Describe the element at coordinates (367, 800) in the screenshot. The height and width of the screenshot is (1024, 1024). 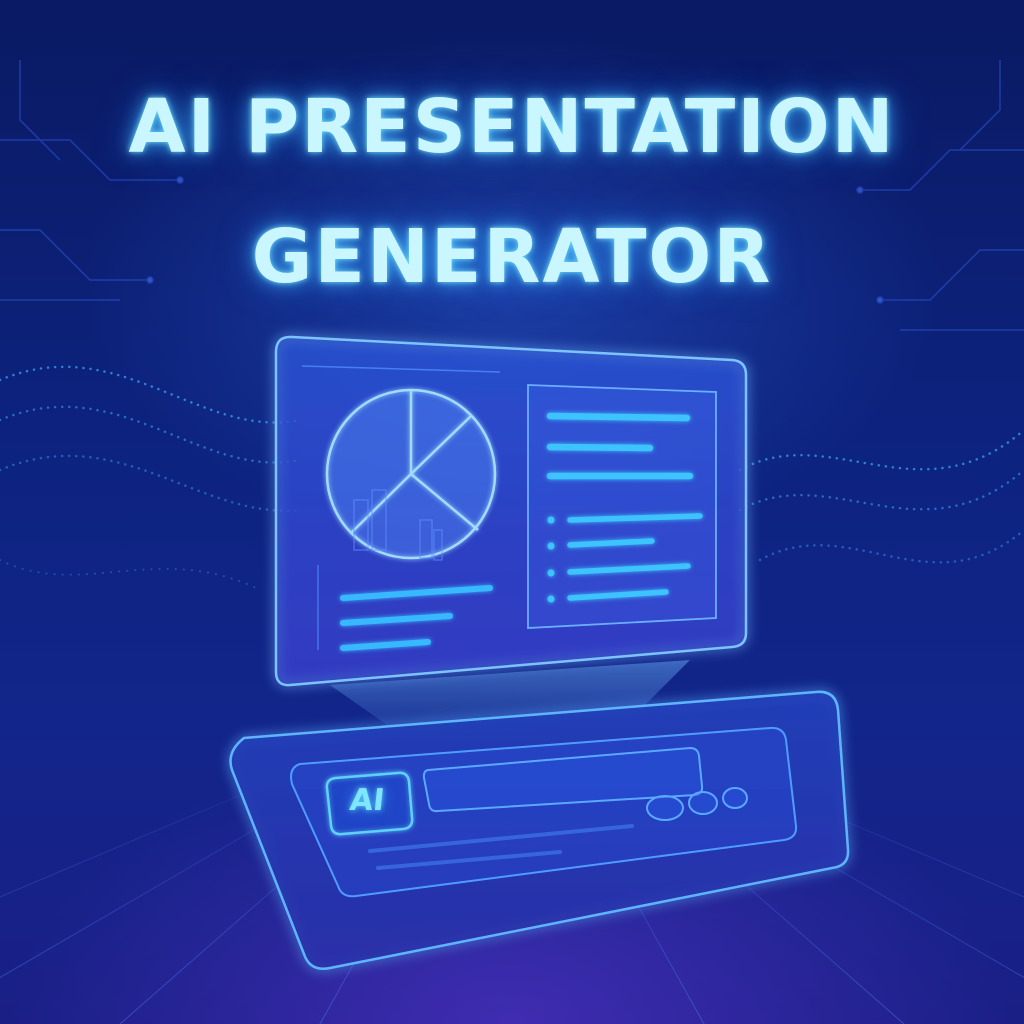
I see `ai-badge-label: AI` at that location.